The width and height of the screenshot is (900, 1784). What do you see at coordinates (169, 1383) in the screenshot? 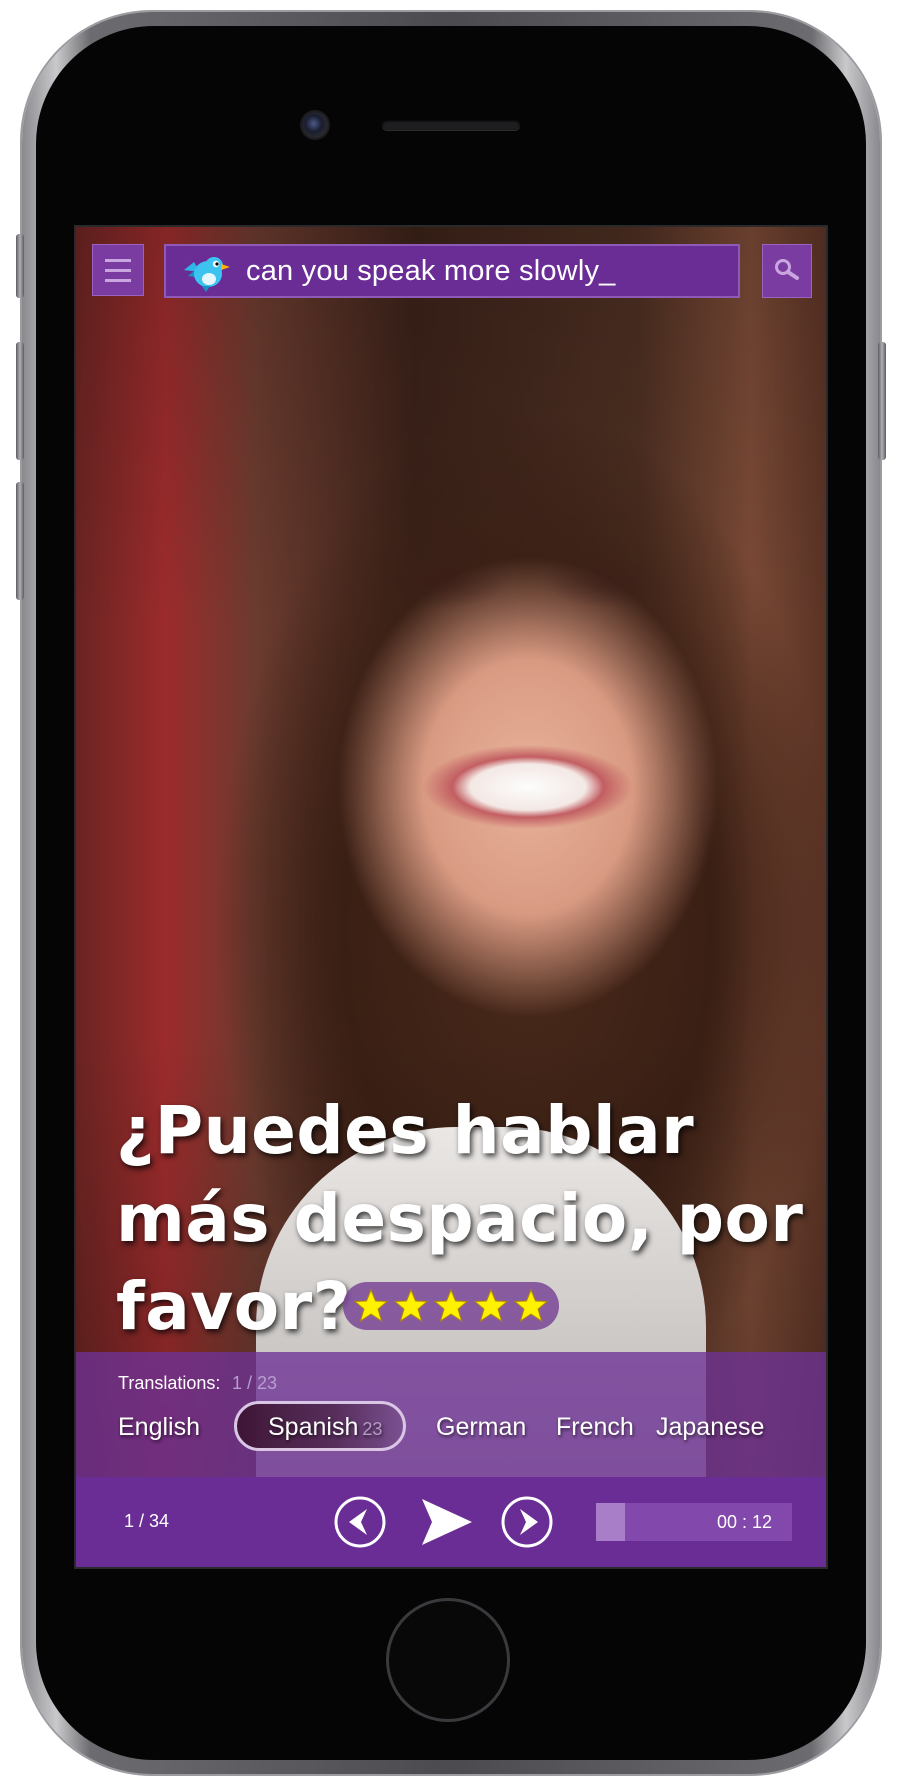
I see `translations-label: Translations:` at bounding box center [169, 1383].